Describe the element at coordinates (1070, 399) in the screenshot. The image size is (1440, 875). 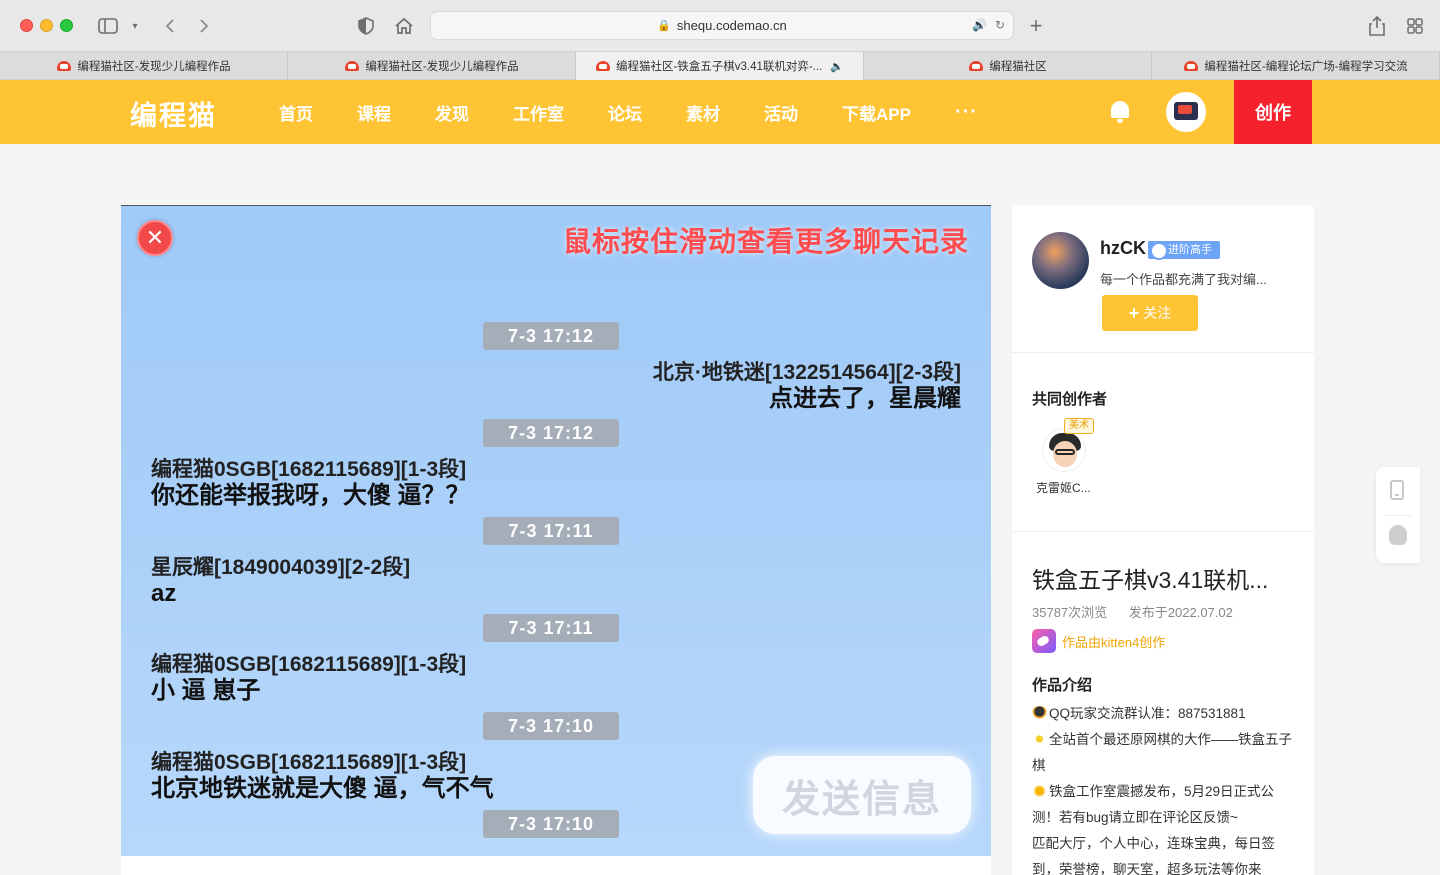
I see `coauthors-title: 共同创作者` at that location.